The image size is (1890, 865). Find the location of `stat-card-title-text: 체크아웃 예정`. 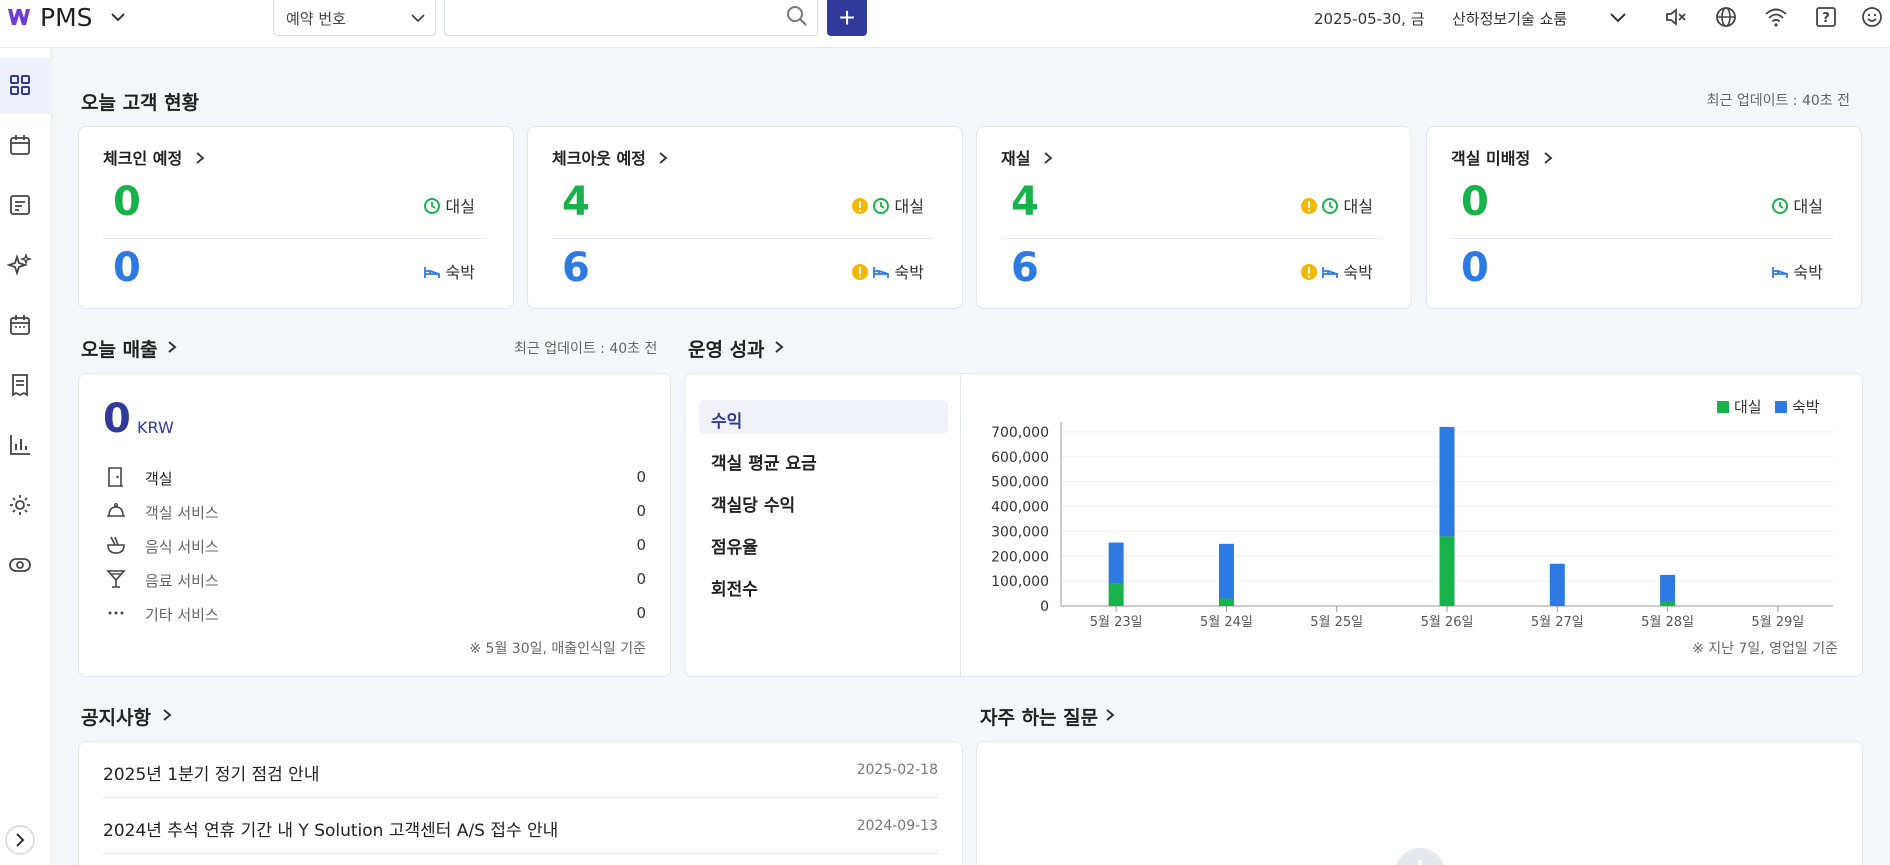

stat-card-title-text: 체크아웃 예정 is located at coordinates (599, 158).